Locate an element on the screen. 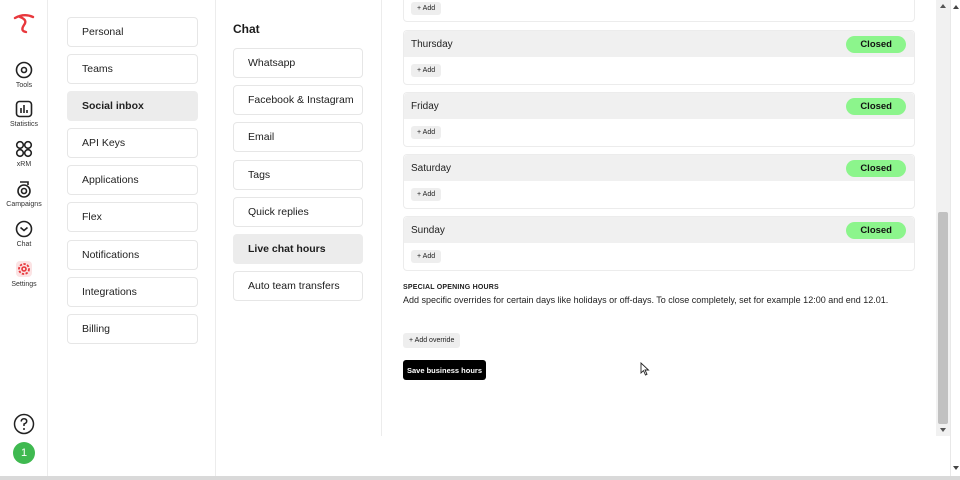 The height and width of the screenshot is (480, 960). scroll-up-icon is located at coordinates (943, 6).